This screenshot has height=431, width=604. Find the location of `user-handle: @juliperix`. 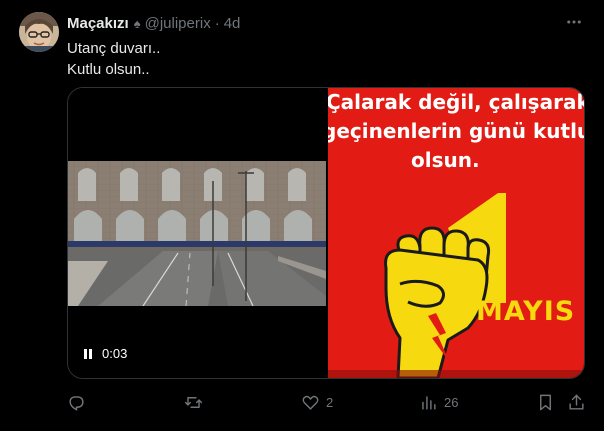

user-handle: @juliperix is located at coordinates (178, 23).